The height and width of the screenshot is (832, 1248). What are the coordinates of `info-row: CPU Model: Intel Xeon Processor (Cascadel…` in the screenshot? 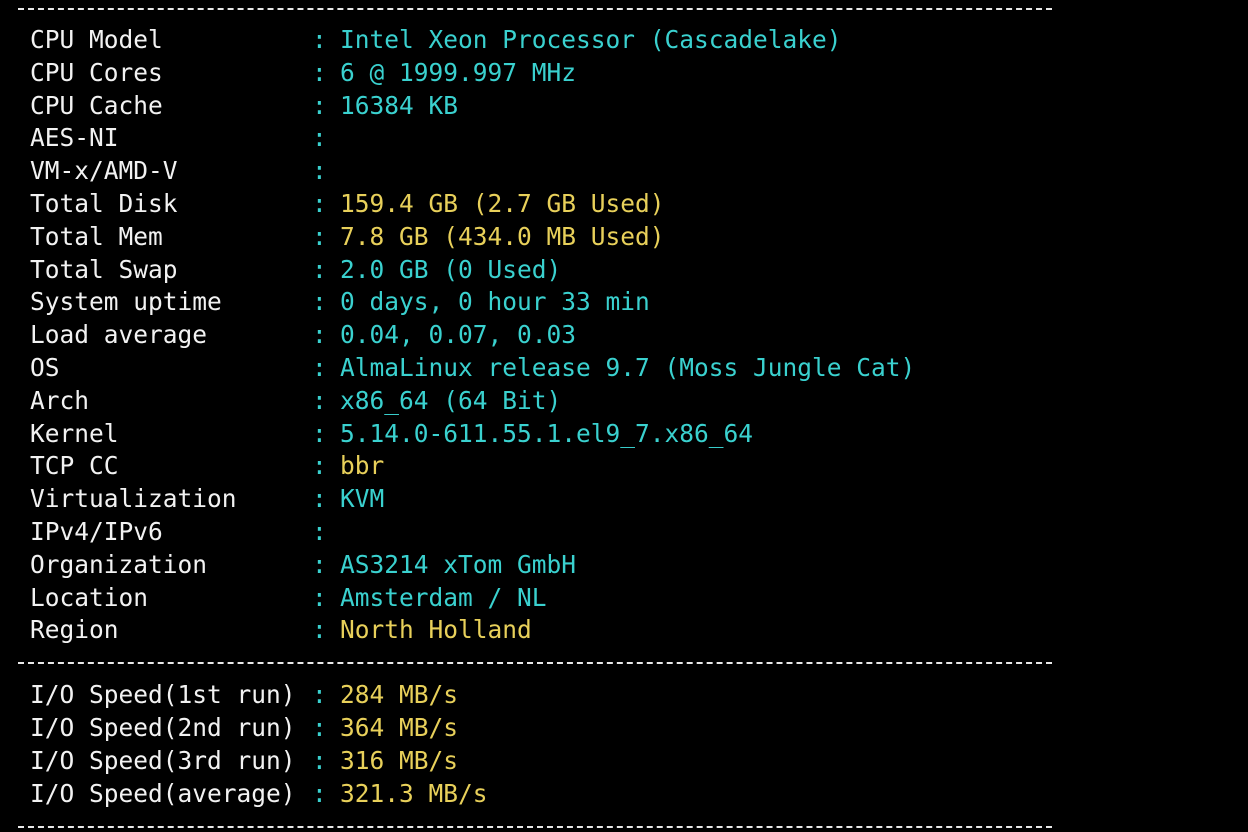 It's located at (436, 39).